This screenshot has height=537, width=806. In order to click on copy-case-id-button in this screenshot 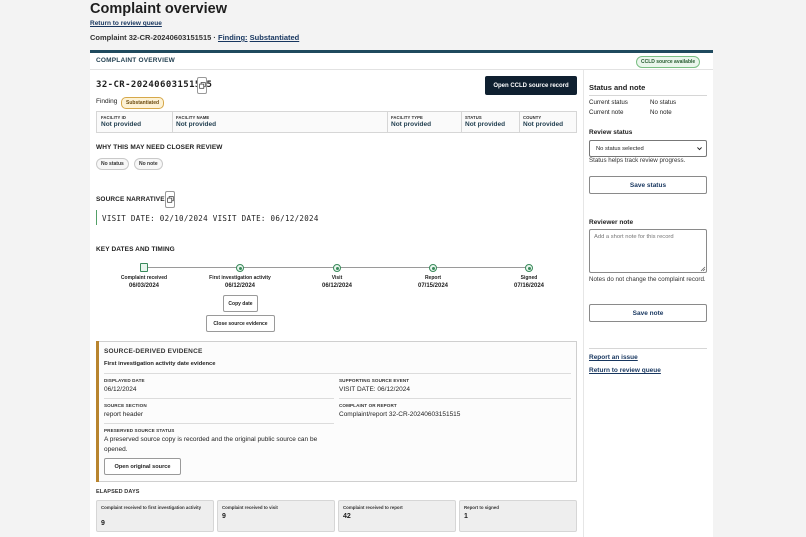, I will do `click(202, 85)`.